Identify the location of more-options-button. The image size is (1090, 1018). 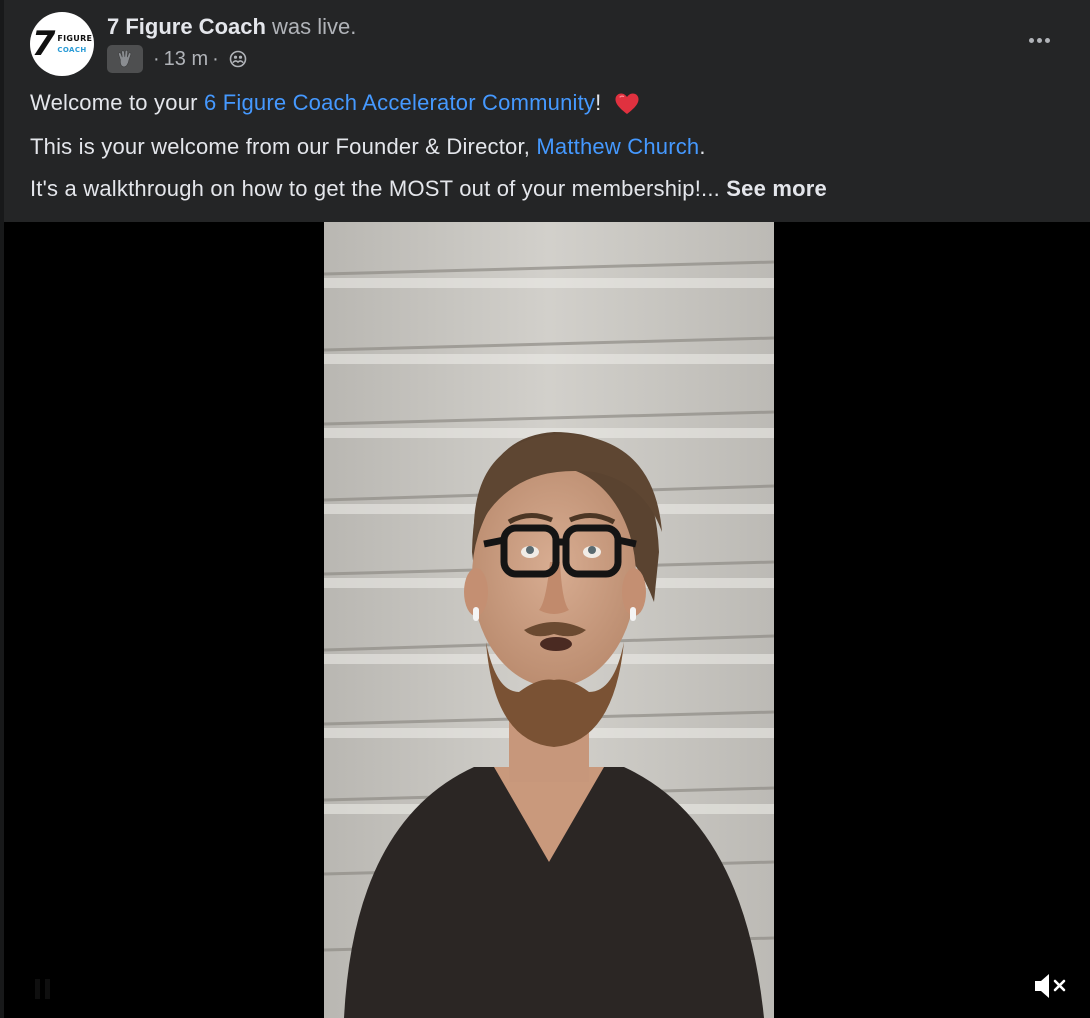
(1039, 40).